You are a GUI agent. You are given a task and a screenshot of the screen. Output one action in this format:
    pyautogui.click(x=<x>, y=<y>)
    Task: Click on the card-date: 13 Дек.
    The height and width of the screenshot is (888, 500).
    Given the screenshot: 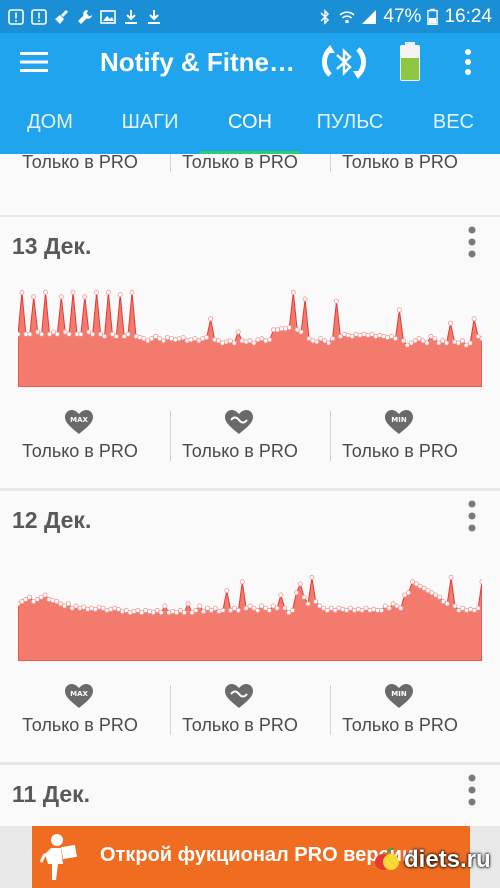 What is the action you would take?
    pyautogui.click(x=52, y=246)
    